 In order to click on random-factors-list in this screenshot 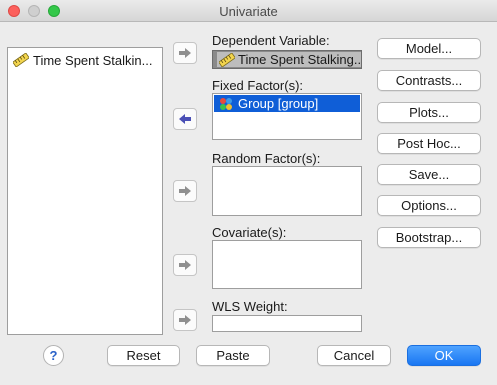, I will do `click(287, 191)`.